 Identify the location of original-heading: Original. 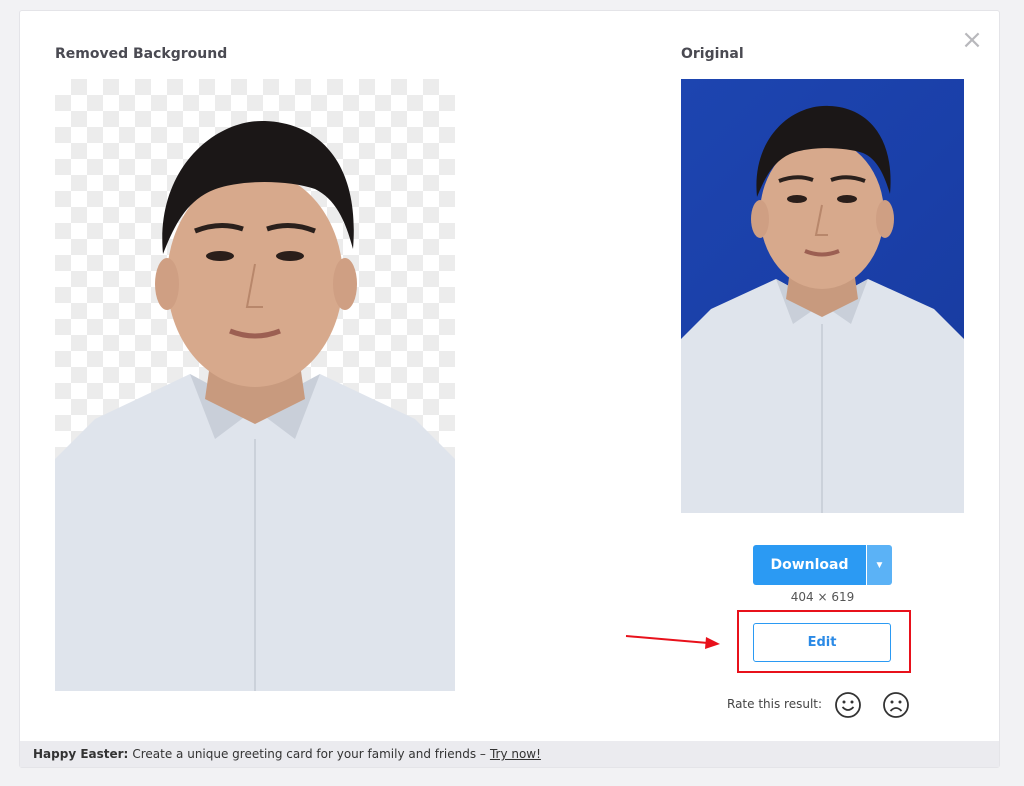
(712, 54).